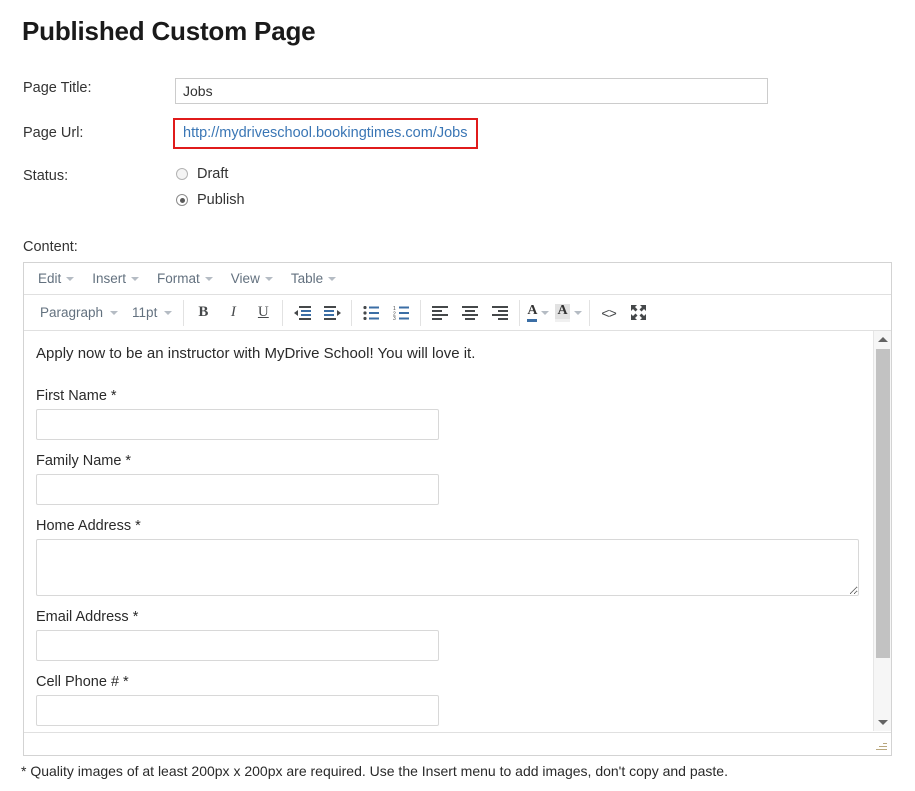 The height and width of the screenshot is (791, 915). What do you see at coordinates (50, 278) in the screenshot?
I see `menu-item-edit-label: Edit` at bounding box center [50, 278].